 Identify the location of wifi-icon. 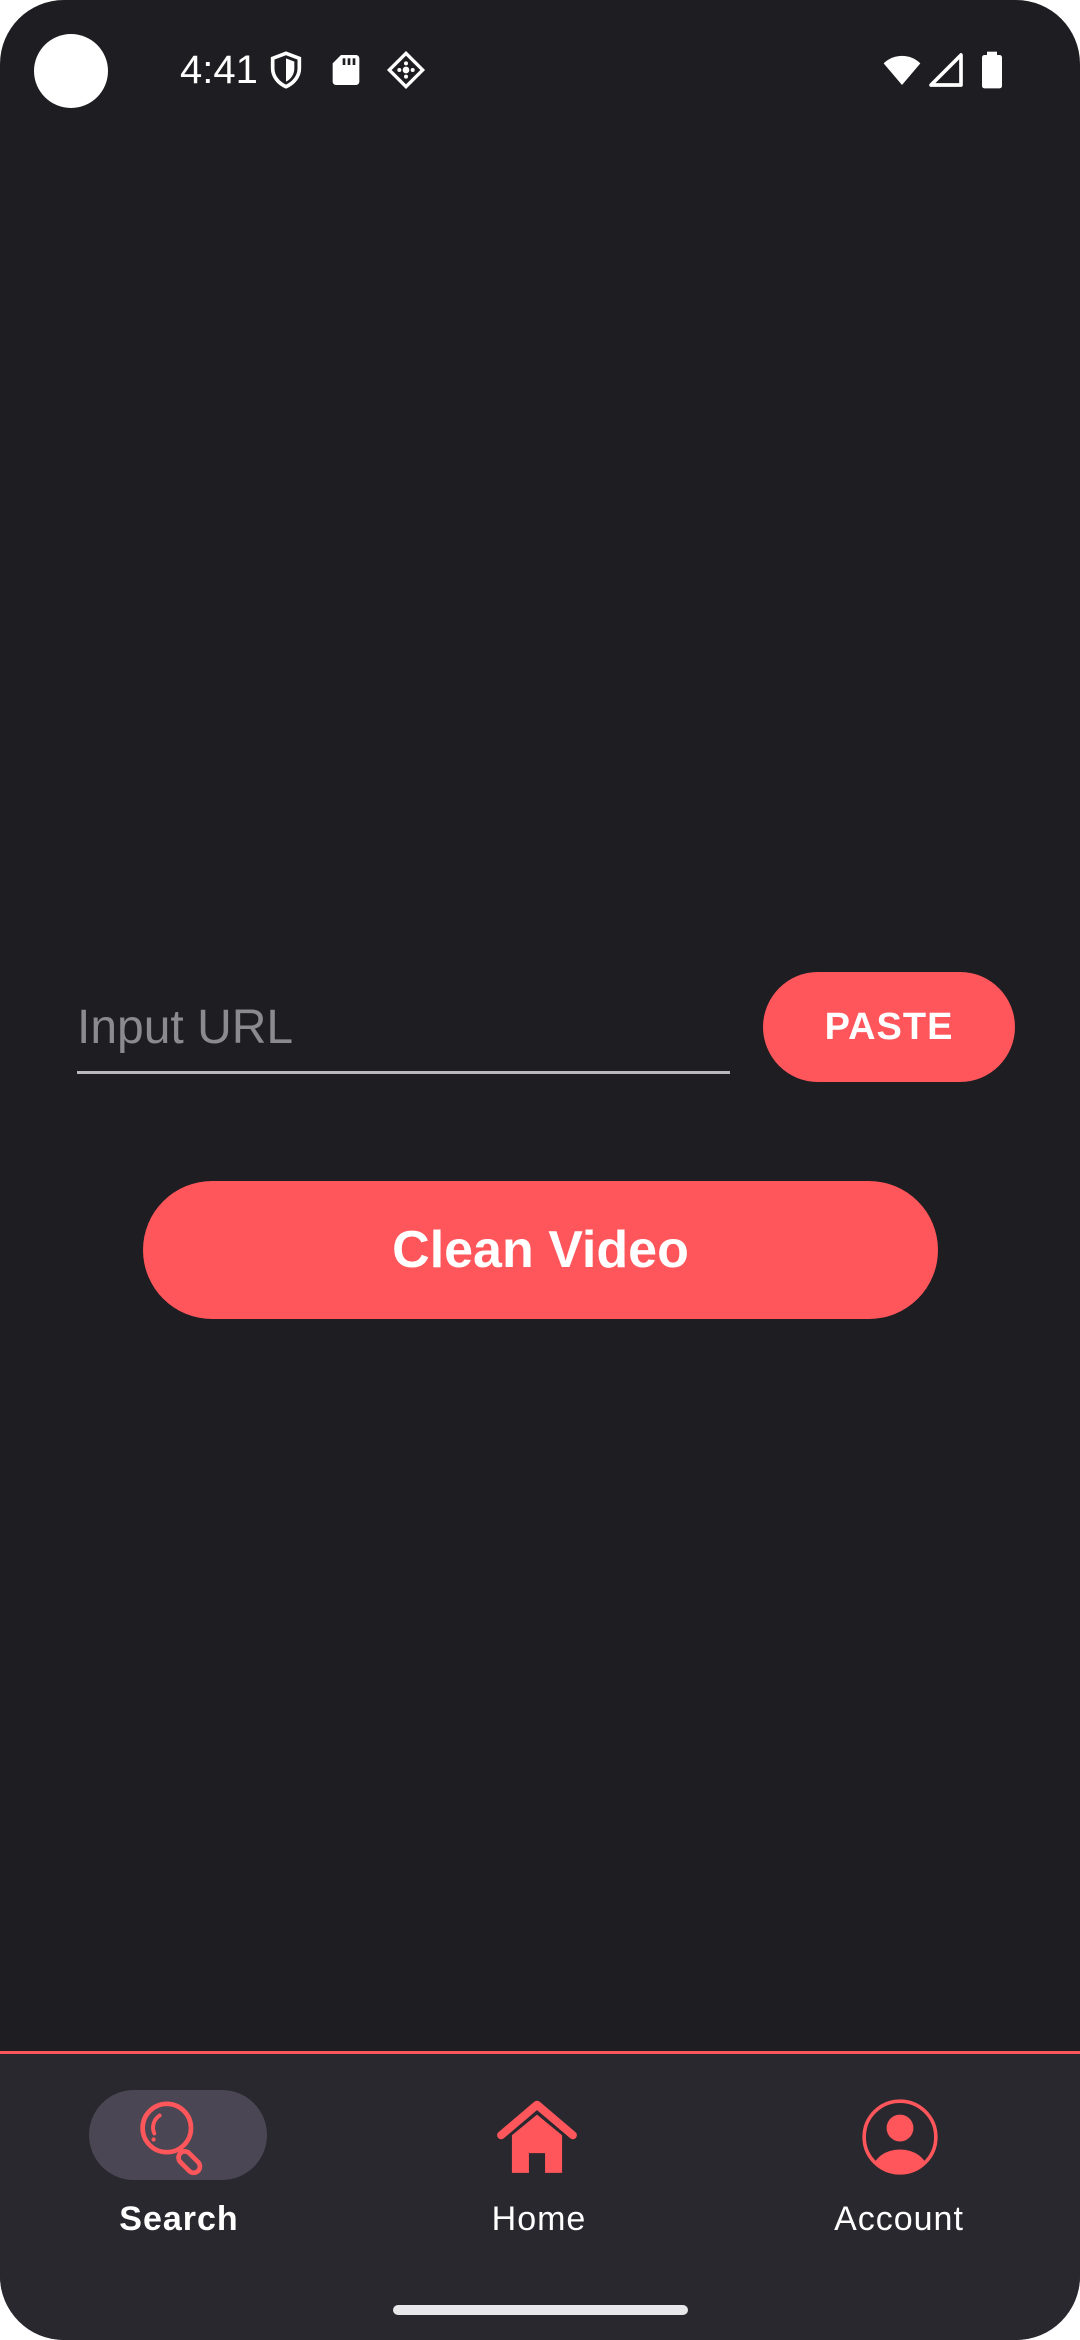
(902, 70).